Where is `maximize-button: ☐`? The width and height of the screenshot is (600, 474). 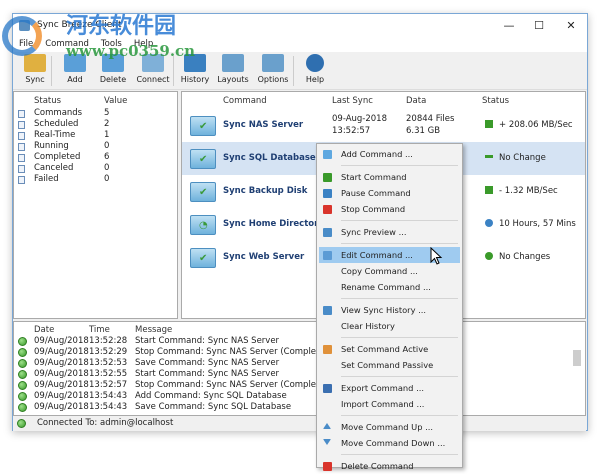
maximize-button: ☐ is located at coordinates (539, 26).